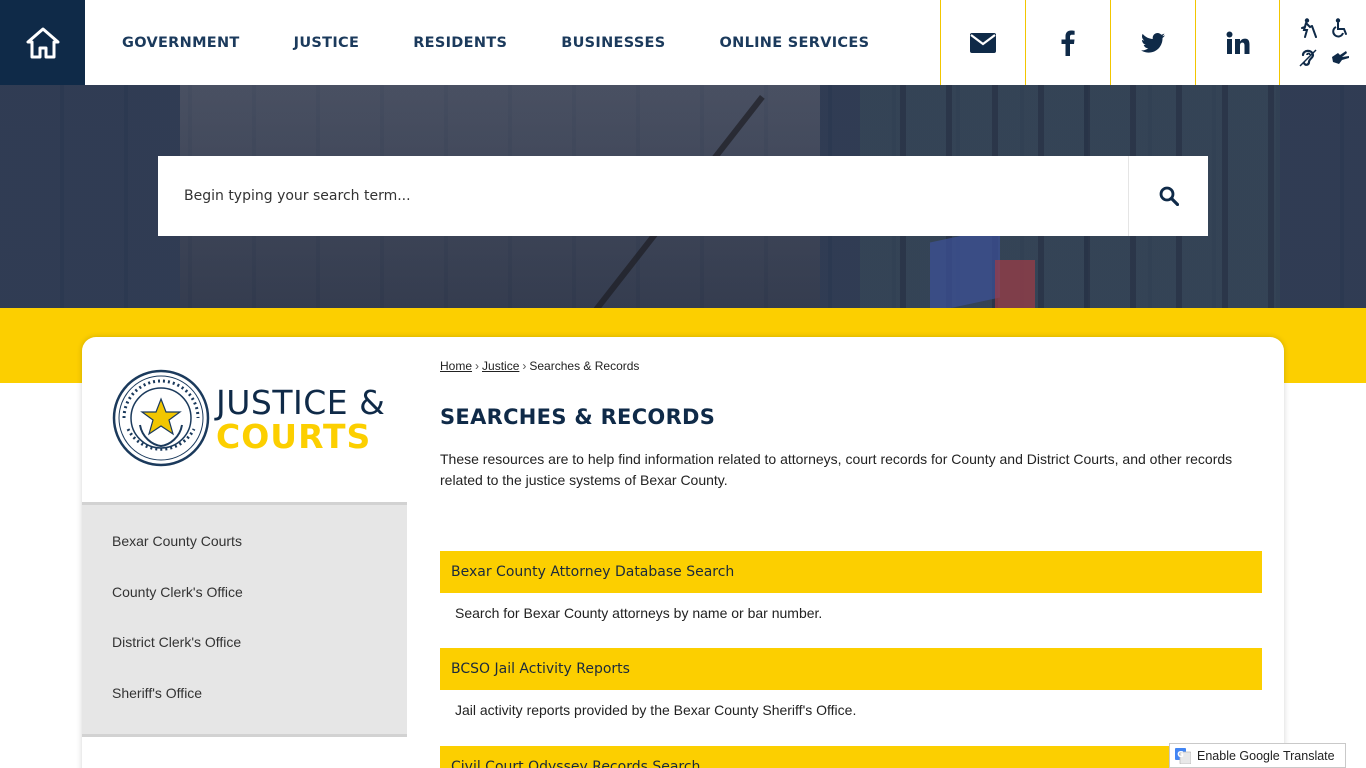 Image resolution: width=1366 pixels, height=768 pixels. Describe the element at coordinates (1308, 57) in the screenshot. I see `hearing-icon` at that location.